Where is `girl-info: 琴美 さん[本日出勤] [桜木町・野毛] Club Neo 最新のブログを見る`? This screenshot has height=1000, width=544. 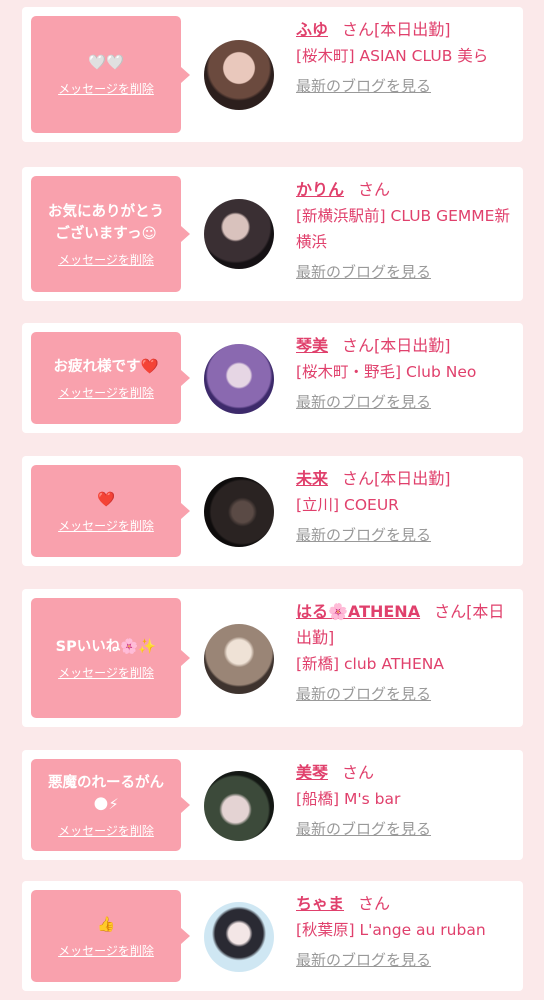
girl-info: 琴美 さん[本日出勤] [桜木町・野毛] Club Neo 最新のブログを見る is located at coordinates (404, 373).